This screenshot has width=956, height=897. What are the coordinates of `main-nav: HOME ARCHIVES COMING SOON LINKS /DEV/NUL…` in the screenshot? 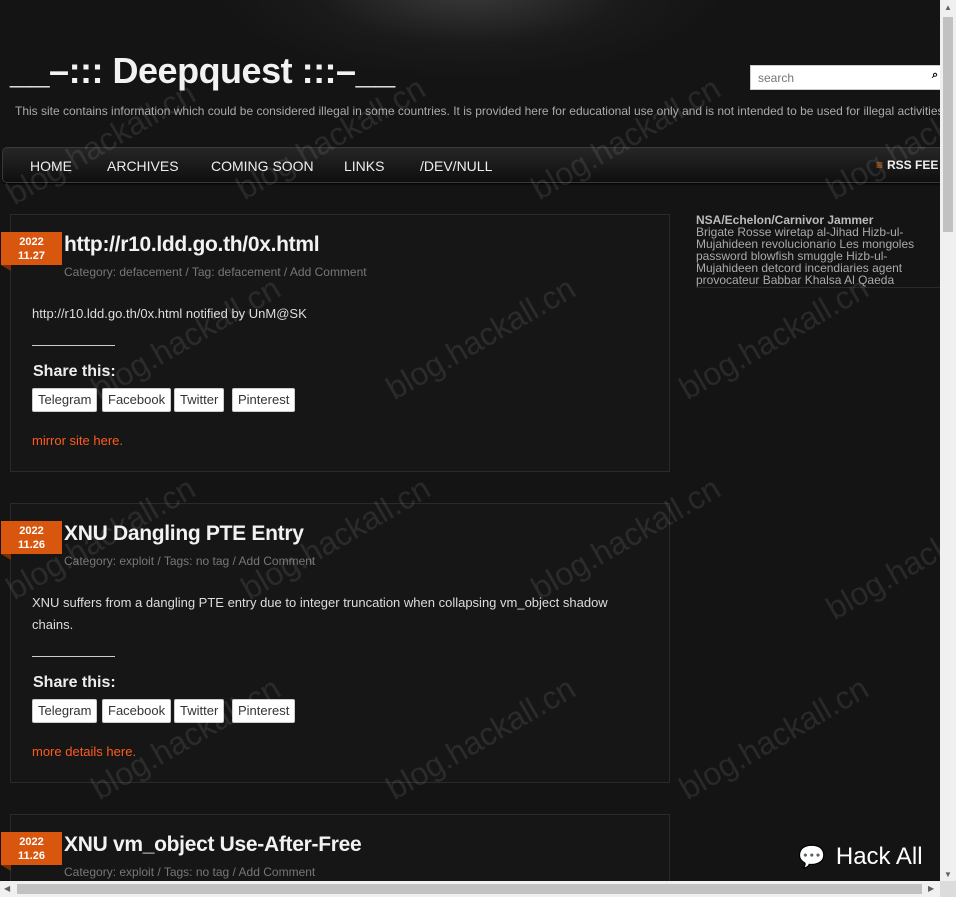 It's located at (471, 165).